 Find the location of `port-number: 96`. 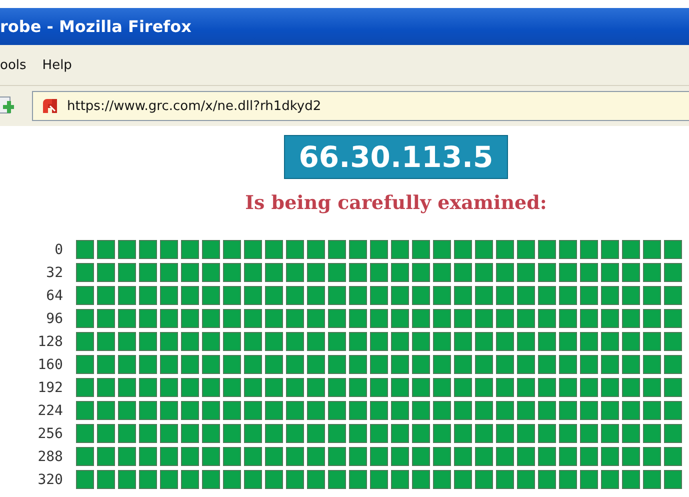

port-number: 96 is located at coordinates (54, 318).